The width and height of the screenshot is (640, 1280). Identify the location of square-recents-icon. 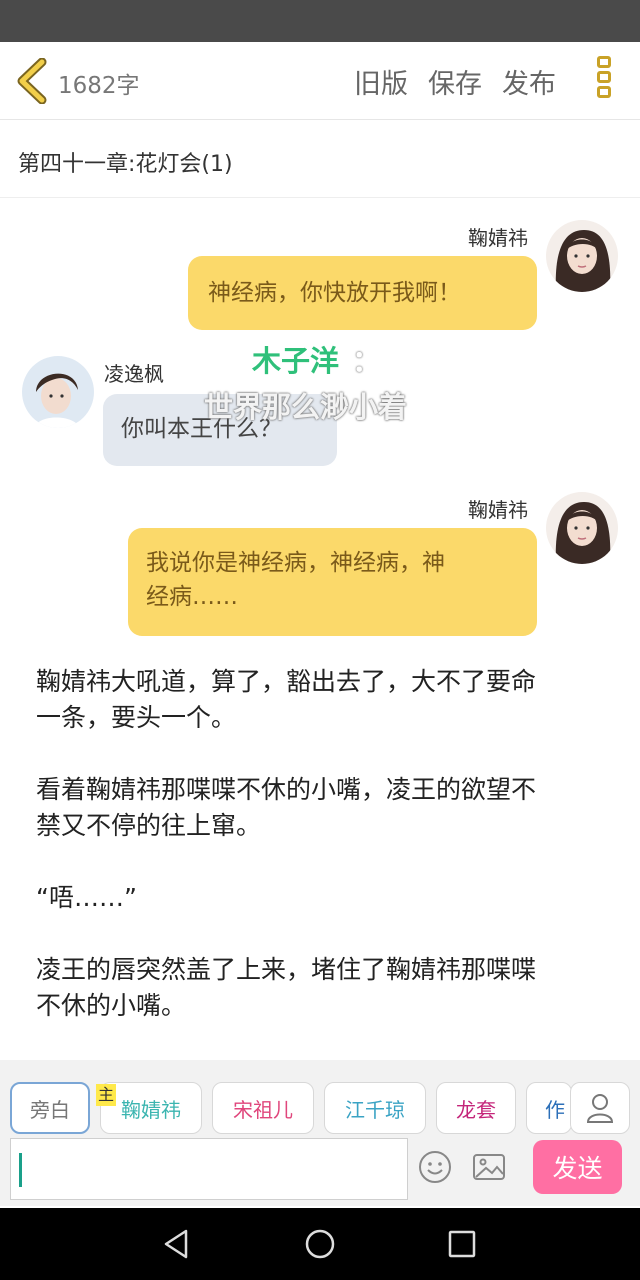
(462, 1244).